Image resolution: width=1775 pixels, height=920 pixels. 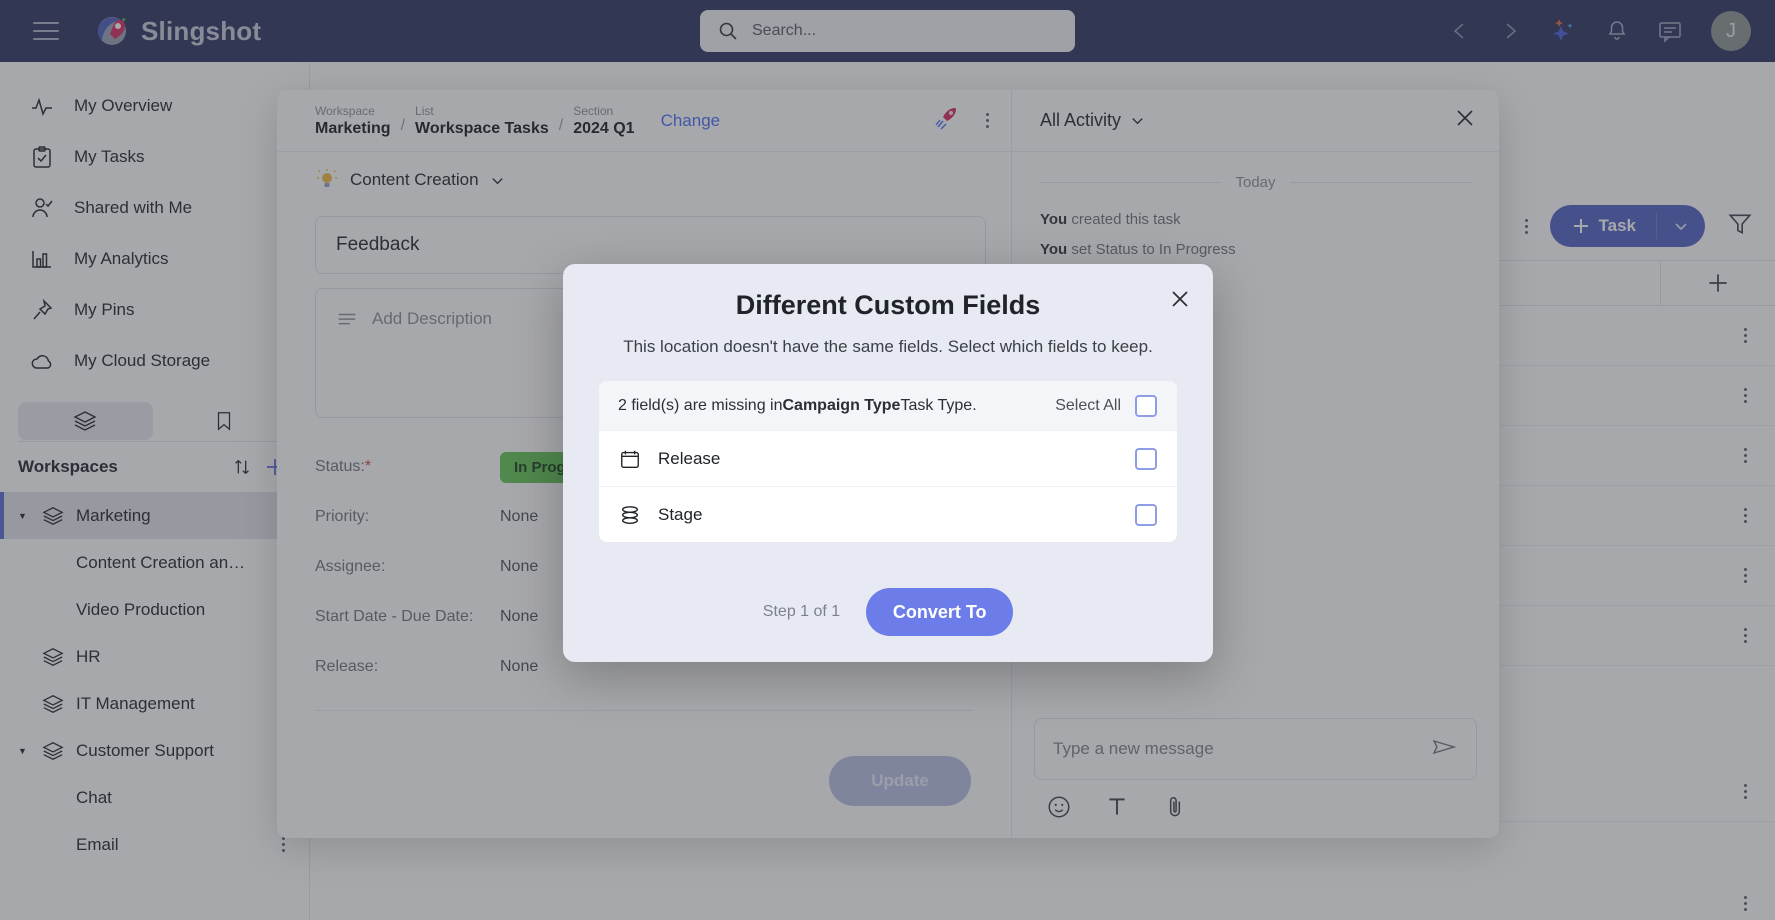 What do you see at coordinates (888, 514) in the screenshot?
I see `field-row-stage: Stage` at bounding box center [888, 514].